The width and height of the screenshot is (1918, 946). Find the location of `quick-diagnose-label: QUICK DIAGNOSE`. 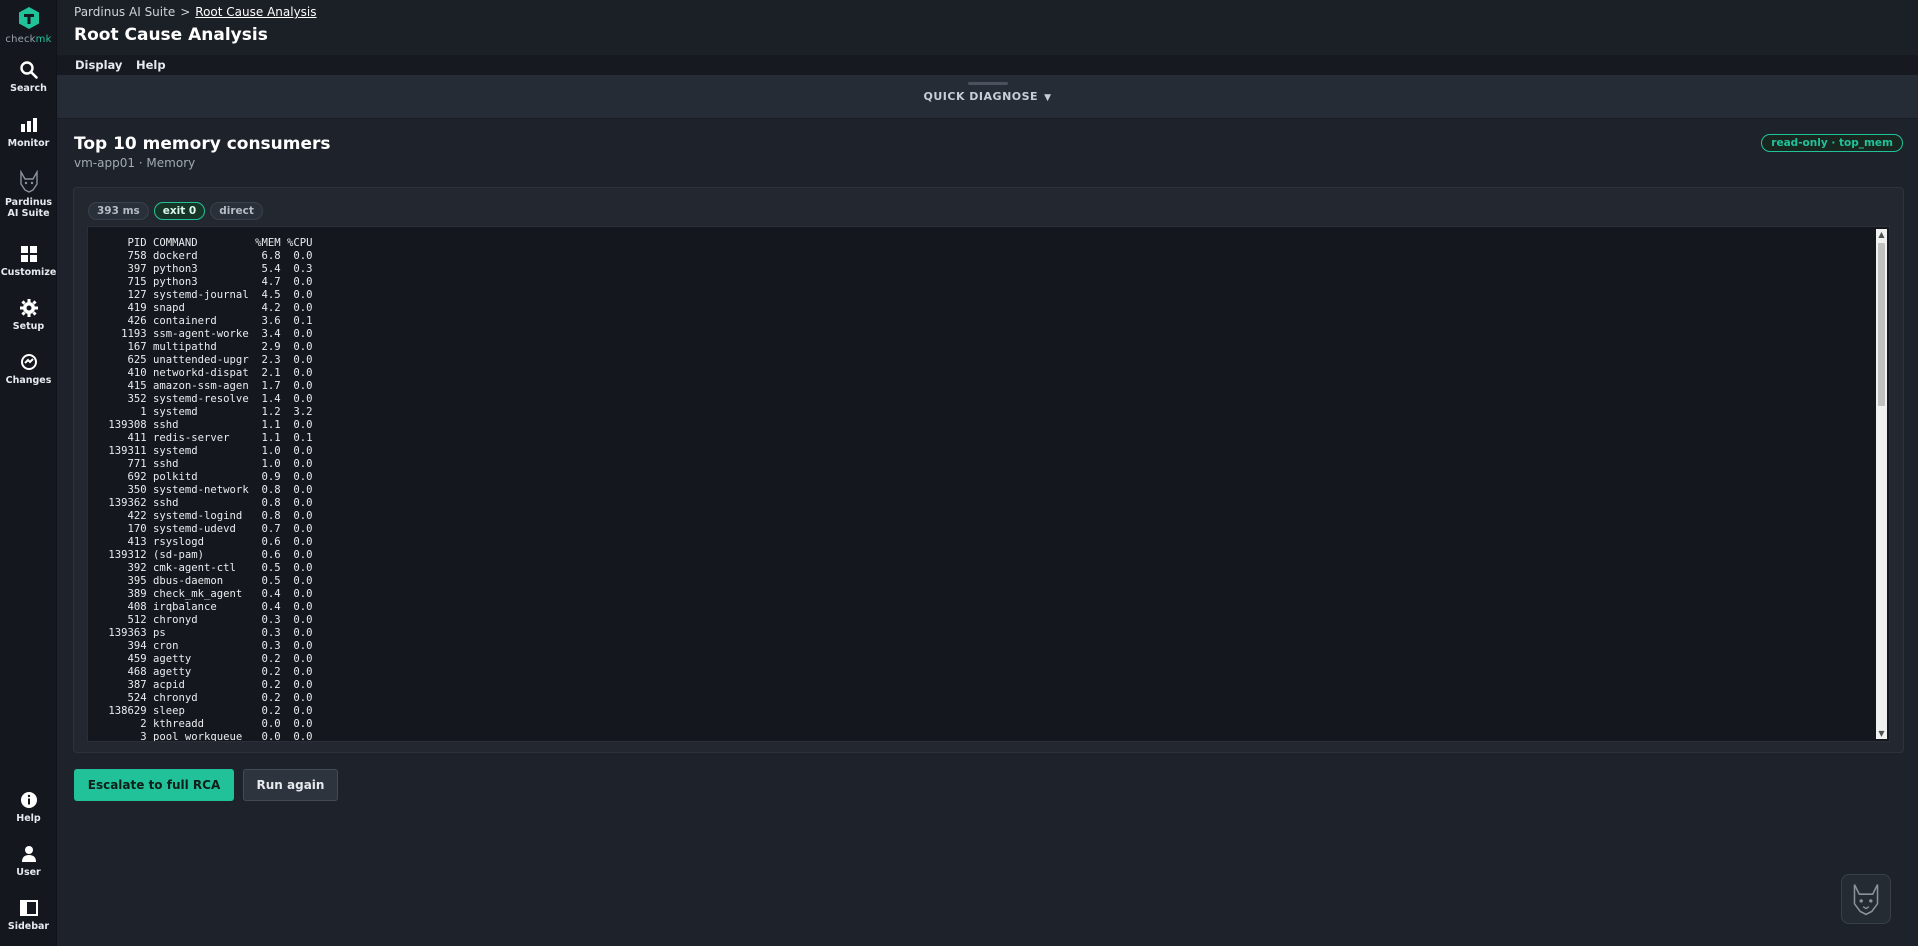

quick-diagnose-label: QUICK DIAGNOSE is located at coordinates (981, 96).